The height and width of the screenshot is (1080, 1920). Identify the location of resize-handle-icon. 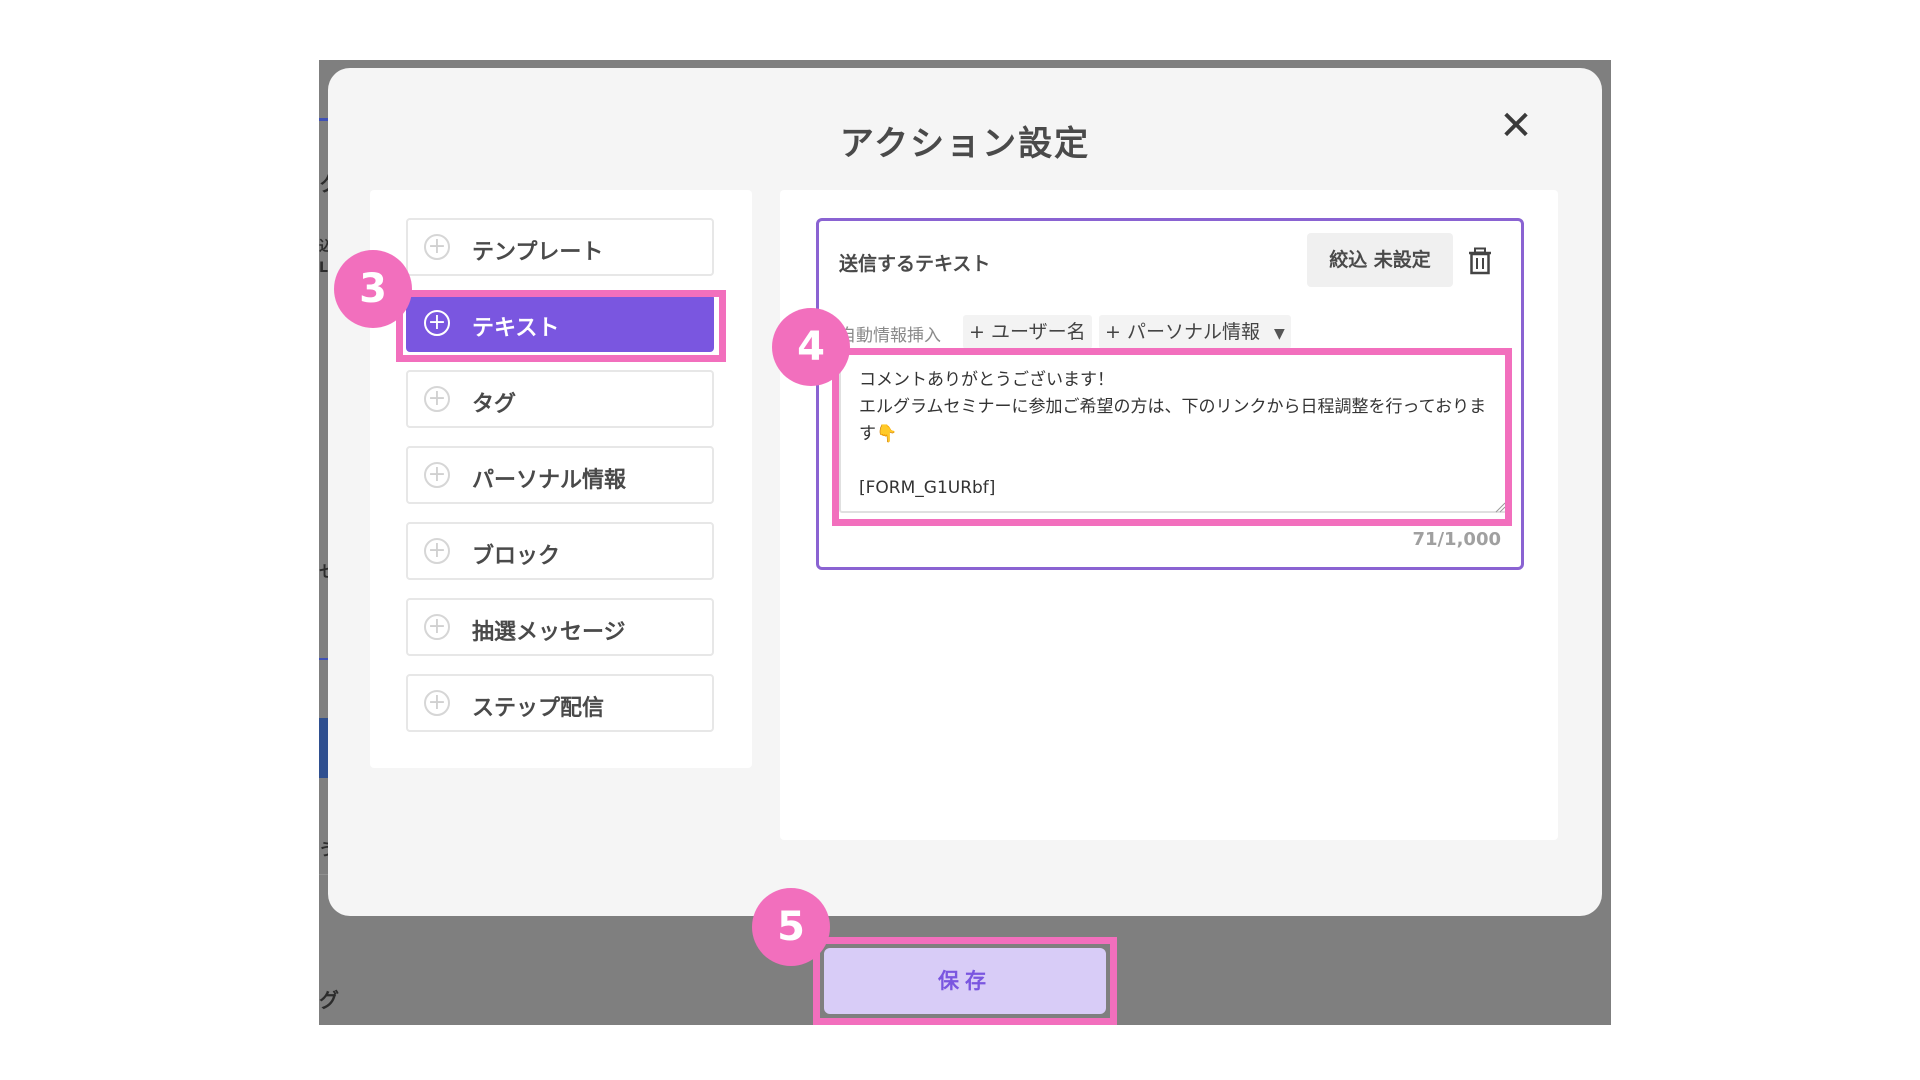
(1500, 507).